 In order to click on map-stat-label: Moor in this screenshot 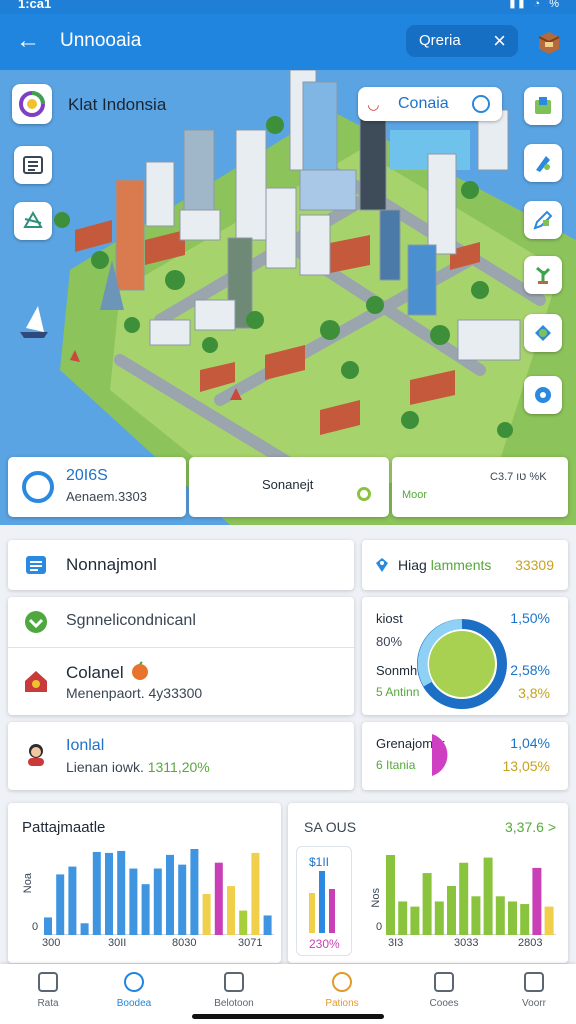, I will do `click(415, 495)`.